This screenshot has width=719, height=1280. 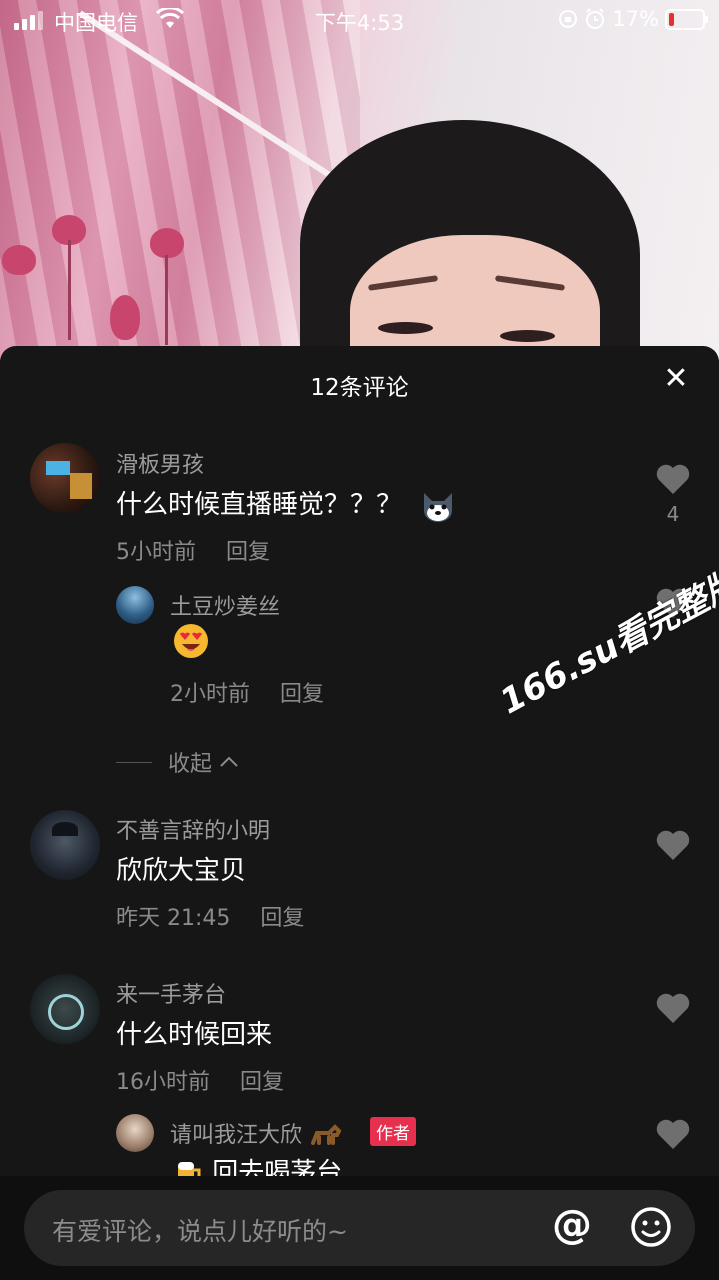 What do you see at coordinates (160, 463) in the screenshot?
I see `comment-username: 滑板男孩` at bounding box center [160, 463].